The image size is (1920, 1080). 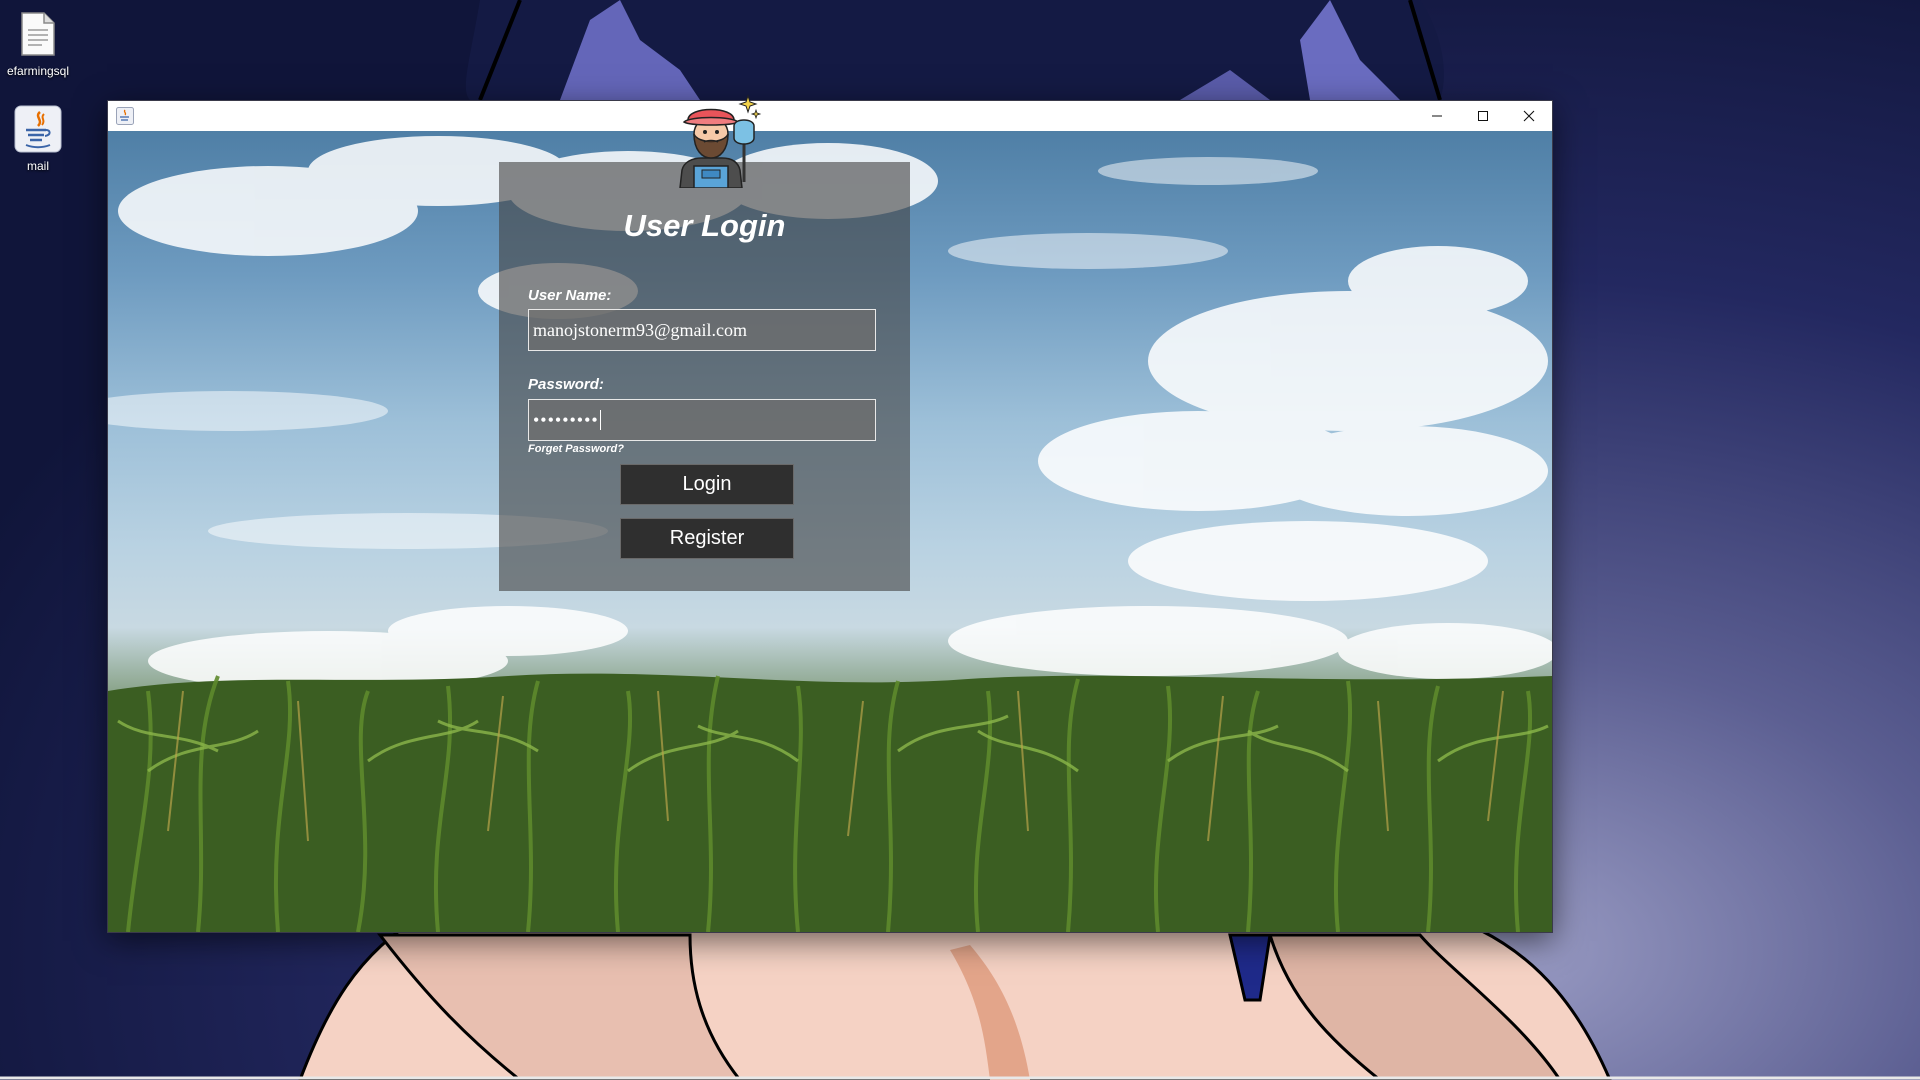 I want to click on title-bar, so click(x=830, y=116).